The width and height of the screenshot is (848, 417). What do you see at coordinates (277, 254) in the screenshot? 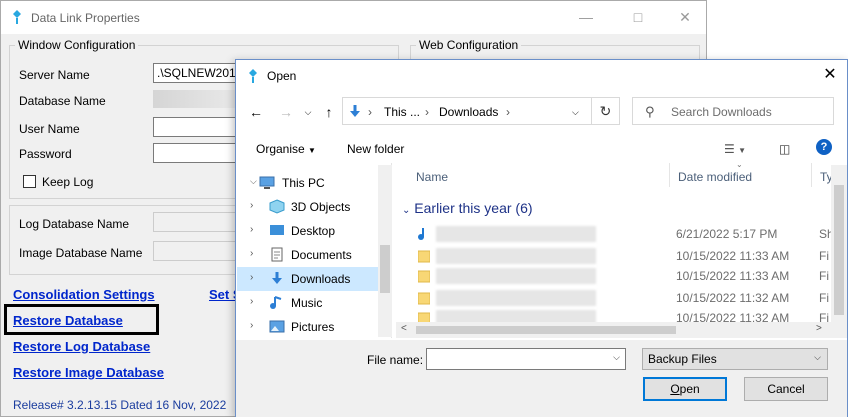
I see `documents-icon` at bounding box center [277, 254].